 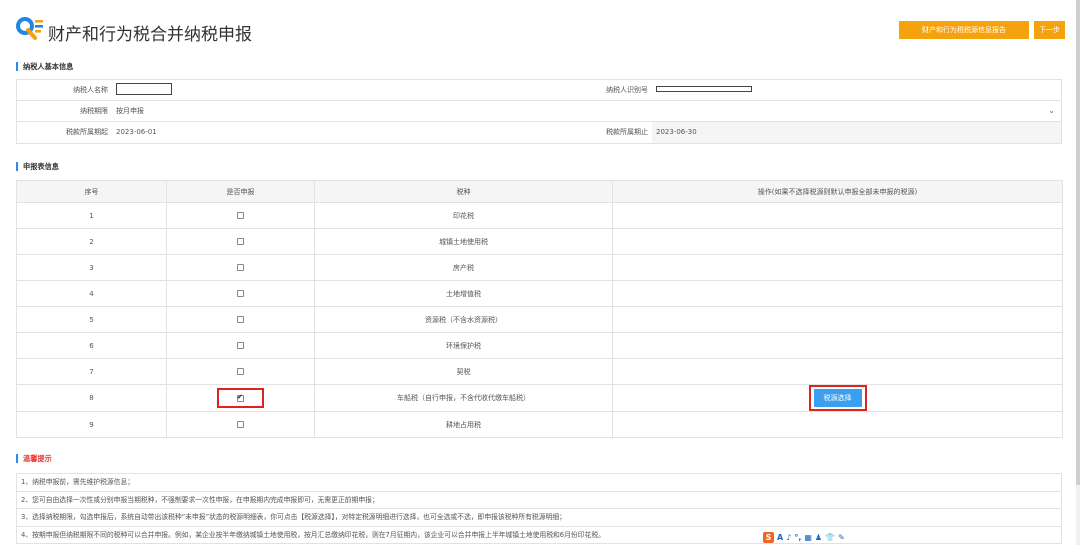 What do you see at coordinates (463, 215) in the screenshot?
I see `tax-type: 印花税` at bounding box center [463, 215].